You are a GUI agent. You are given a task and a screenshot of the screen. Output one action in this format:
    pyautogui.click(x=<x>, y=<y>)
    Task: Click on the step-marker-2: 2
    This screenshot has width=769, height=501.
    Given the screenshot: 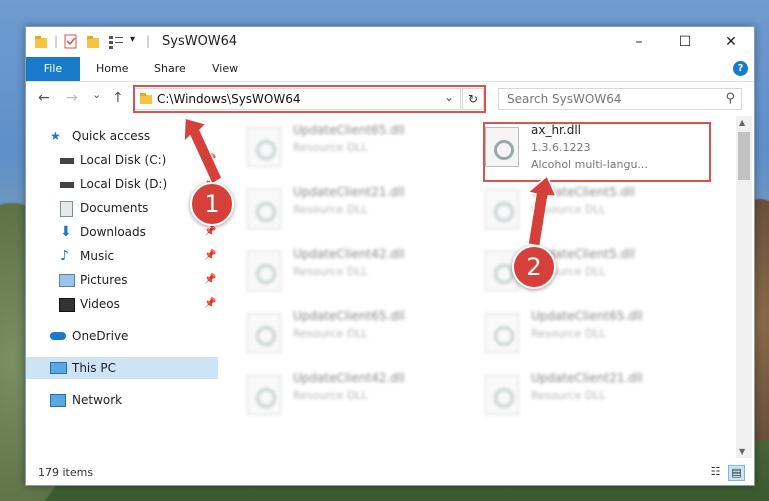 What is the action you would take?
    pyautogui.click(x=534, y=267)
    